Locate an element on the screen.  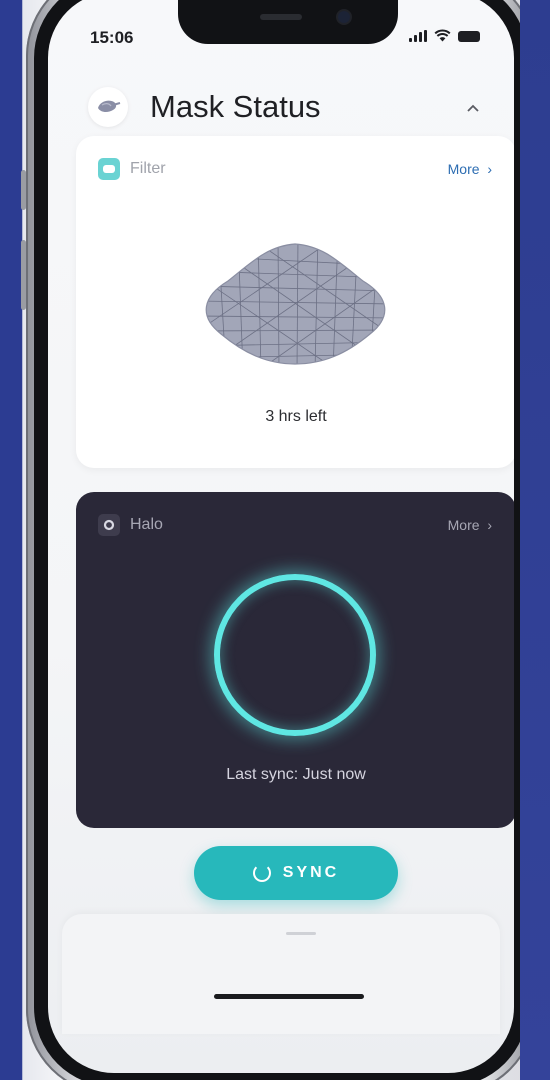
last-sync-status: Last sync: Just now is located at coordinates (296, 774).